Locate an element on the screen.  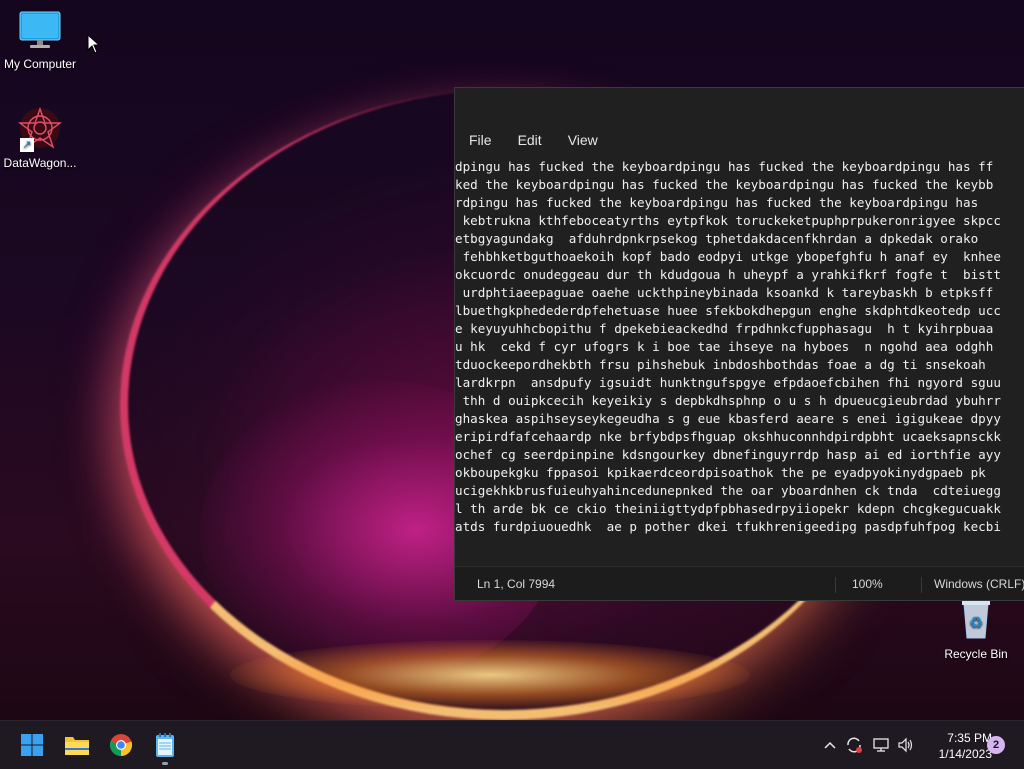
desktop-icon-recycle-bin: ♻ Recycle Bin is located at coordinates (976, 629).